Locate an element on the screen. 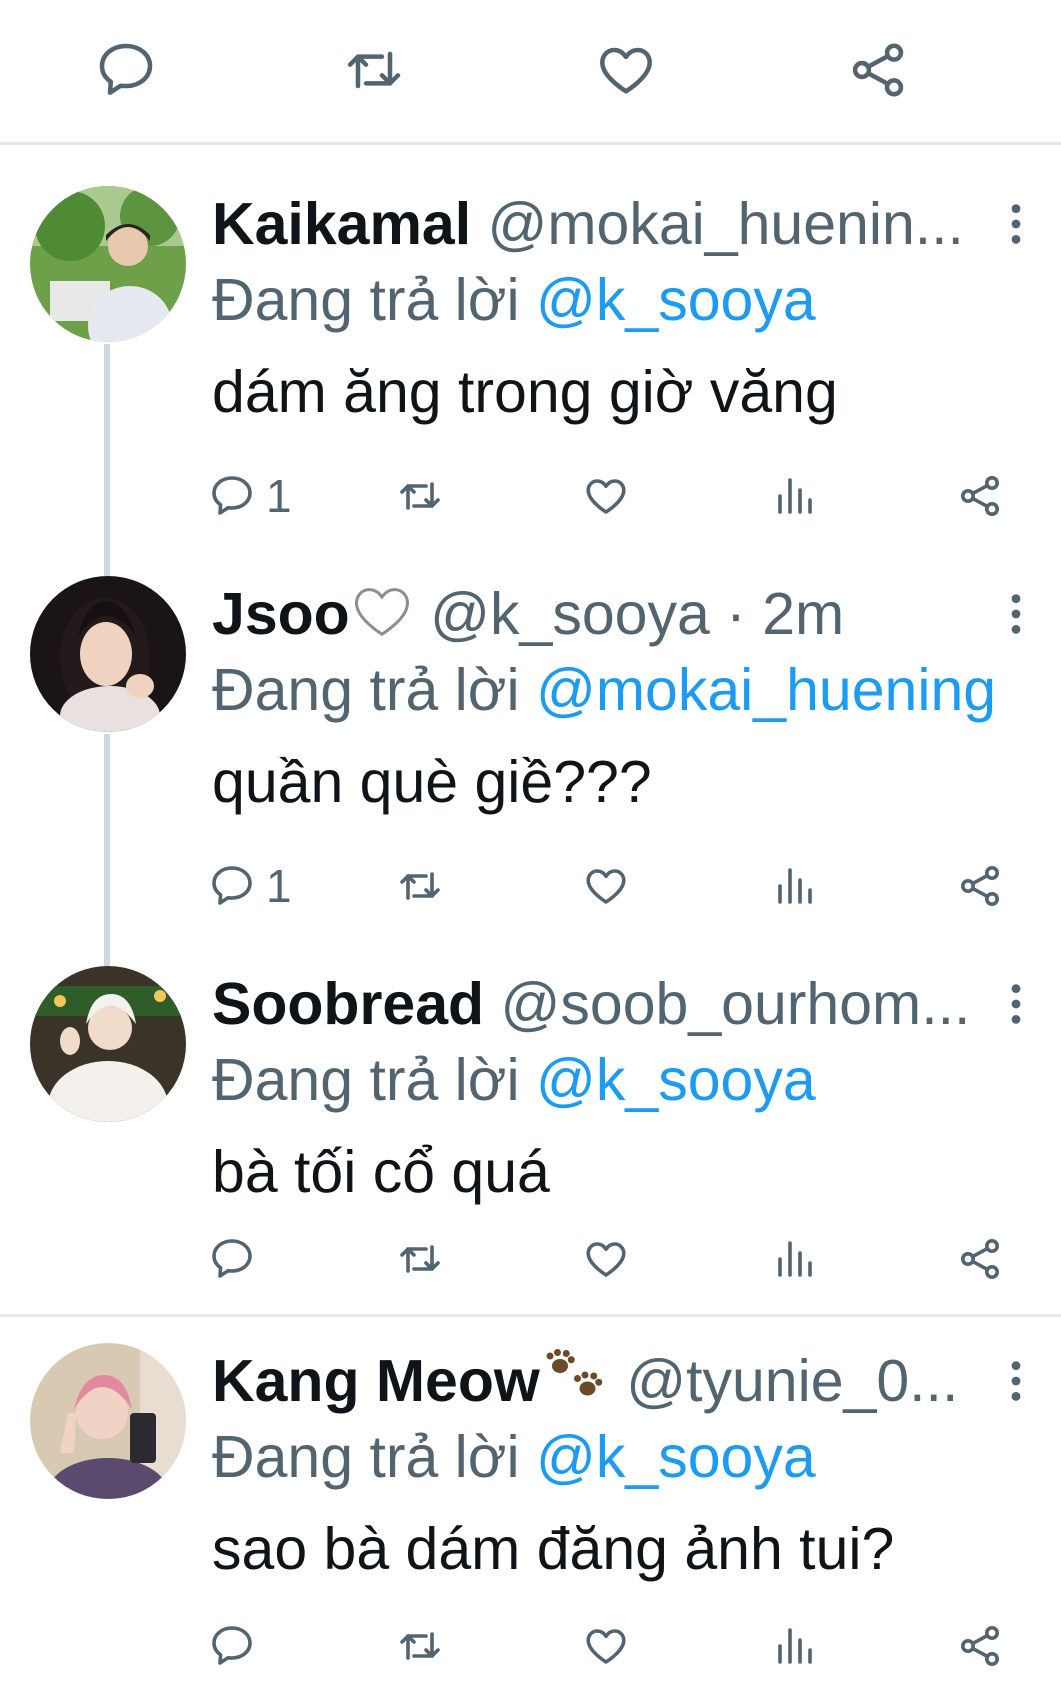 This screenshot has height=1689, width=1061. main-tweet-actions is located at coordinates (530, 71).